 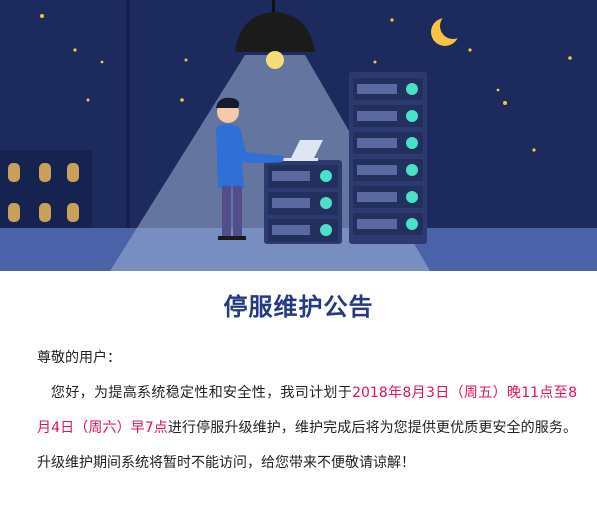 I want to click on notice-text-before: 您好，为提高系统稳定性和安全性，我司计划于, so click(x=202, y=393).